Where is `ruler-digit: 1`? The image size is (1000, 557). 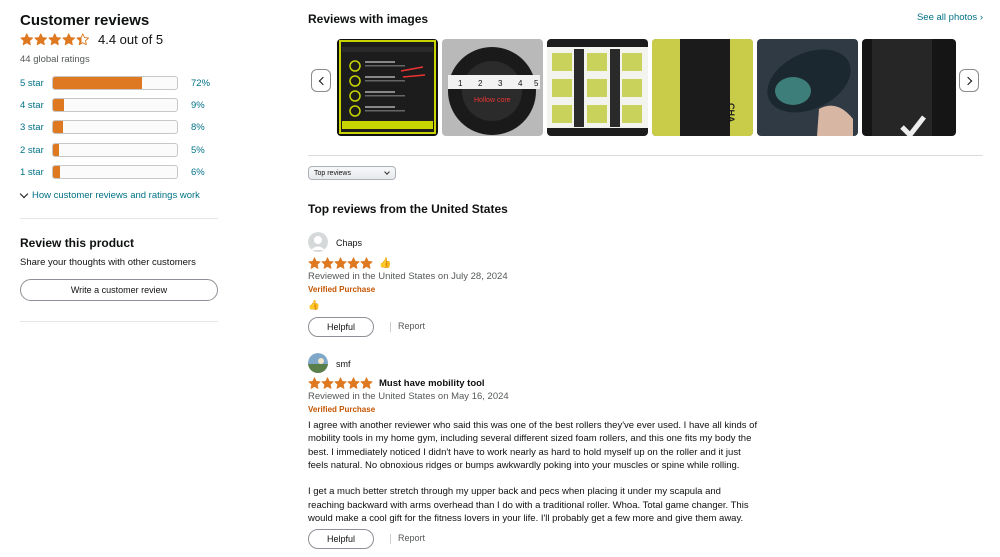 ruler-digit: 1 is located at coordinates (460, 83).